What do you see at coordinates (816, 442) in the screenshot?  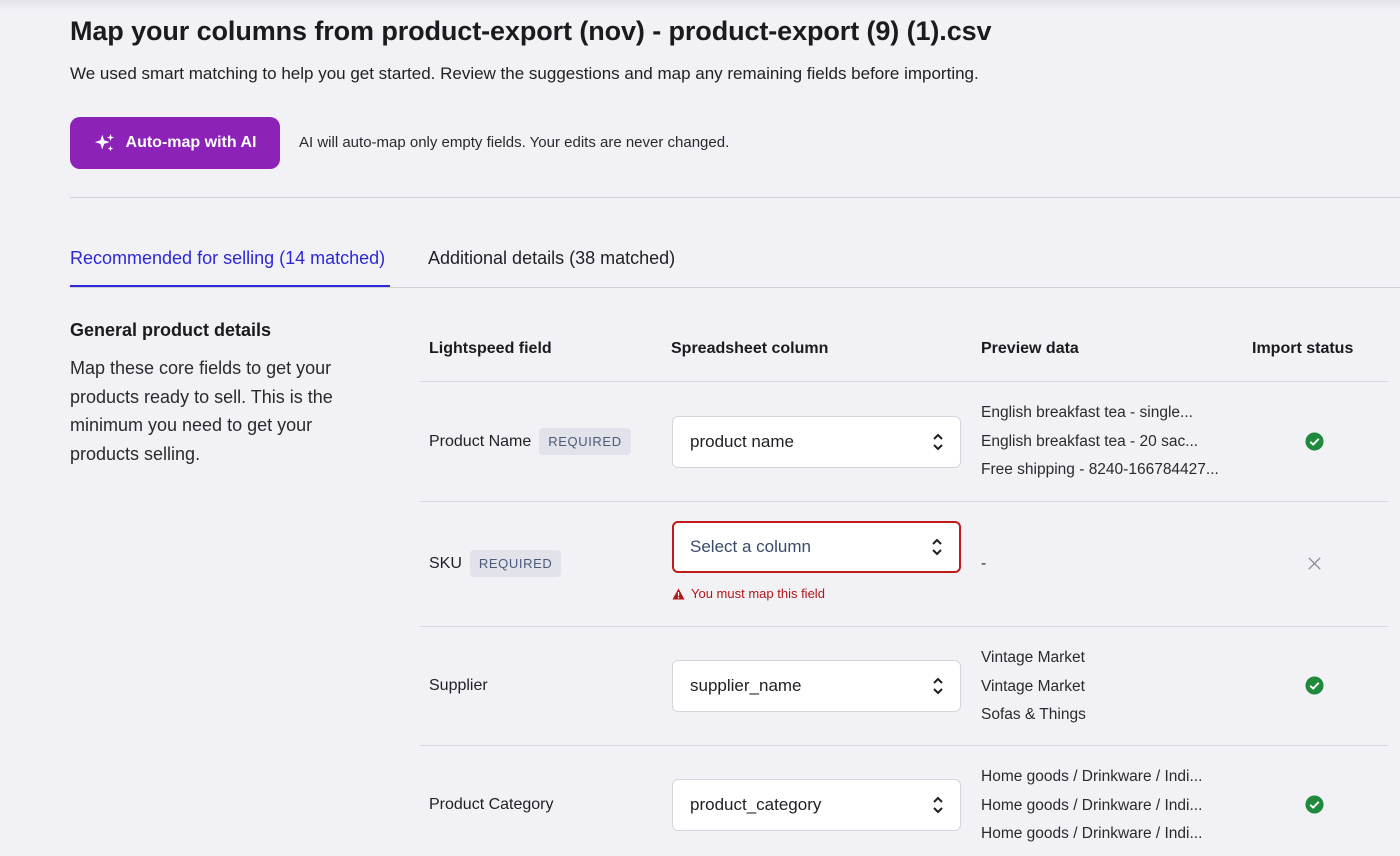 I see `column-select-product-name: product name` at bounding box center [816, 442].